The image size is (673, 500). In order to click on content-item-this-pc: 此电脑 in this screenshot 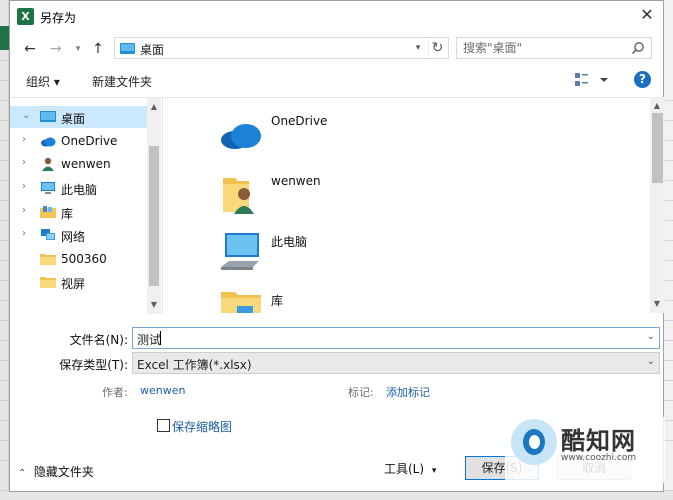, I will do `click(319, 257)`.